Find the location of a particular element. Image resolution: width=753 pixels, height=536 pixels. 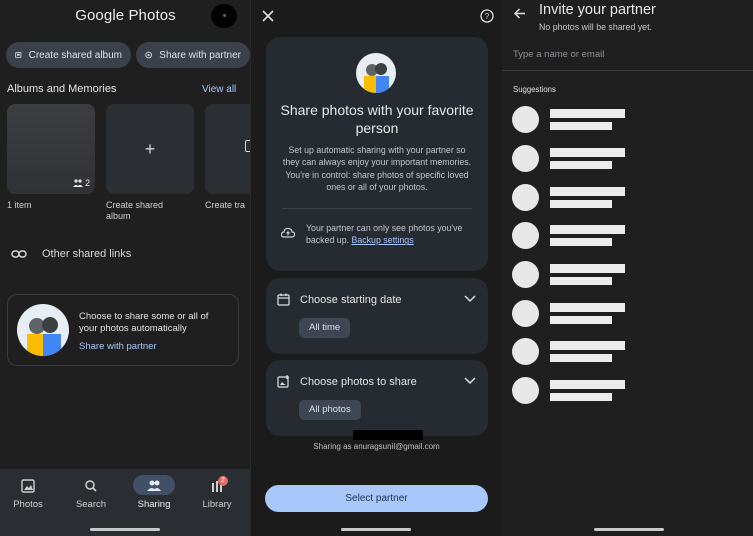

invite-subtitle: No photos will be shared yet. is located at coordinates (595, 27).